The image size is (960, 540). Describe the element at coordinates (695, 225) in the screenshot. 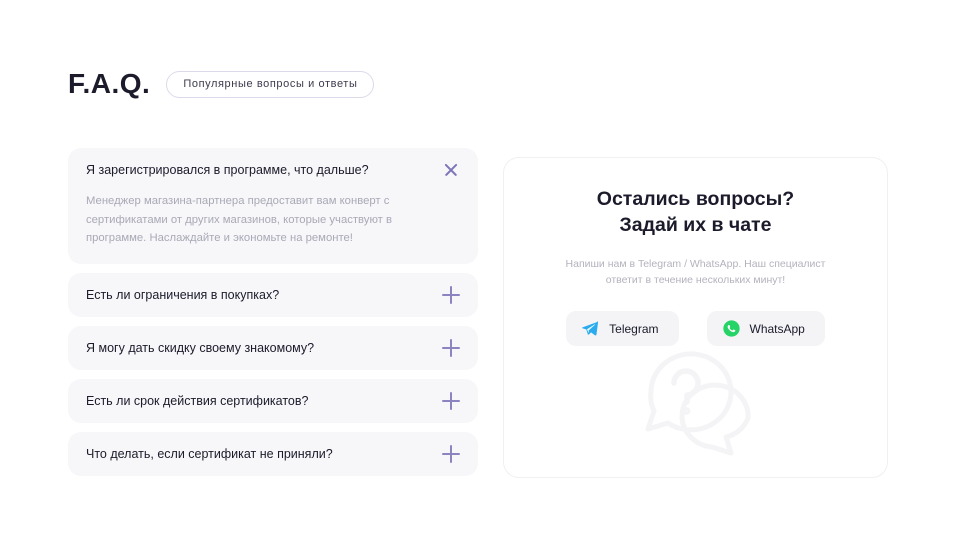

I see `chat-cta-title-line2: Задай их в чате` at that location.